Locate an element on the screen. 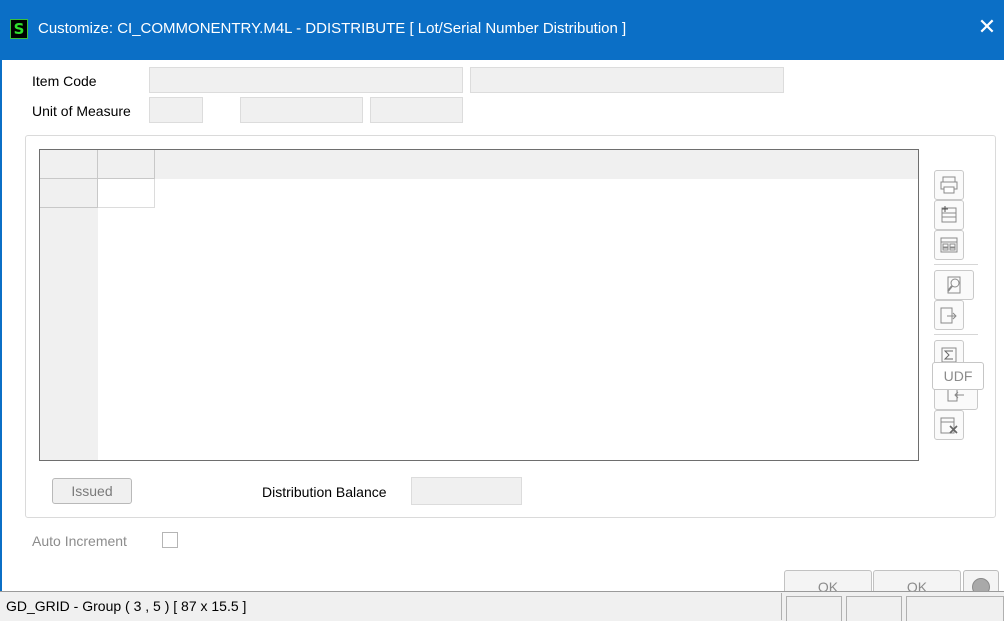 This screenshot has height=621, width=1004. window-border is located at coordinates (1, 325).